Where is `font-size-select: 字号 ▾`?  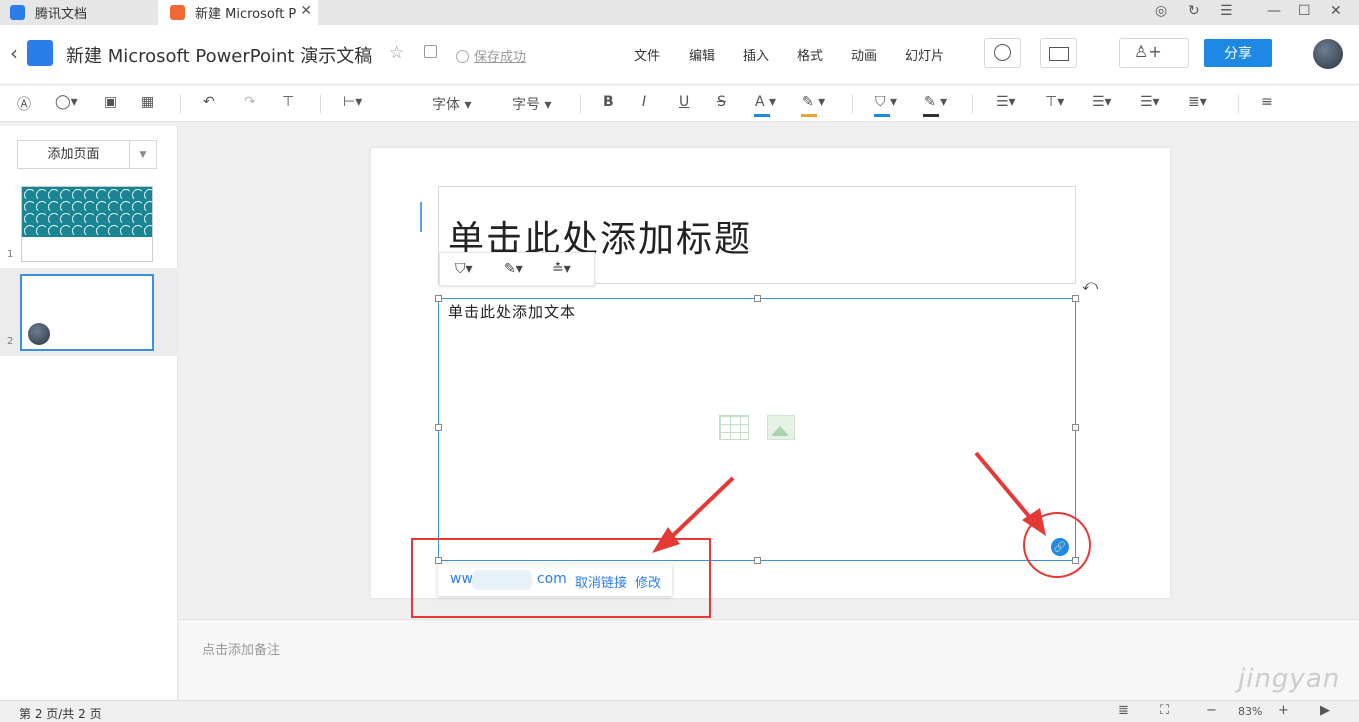 font-size-select: 字号 ▾ is located at coordinates (531, 104).